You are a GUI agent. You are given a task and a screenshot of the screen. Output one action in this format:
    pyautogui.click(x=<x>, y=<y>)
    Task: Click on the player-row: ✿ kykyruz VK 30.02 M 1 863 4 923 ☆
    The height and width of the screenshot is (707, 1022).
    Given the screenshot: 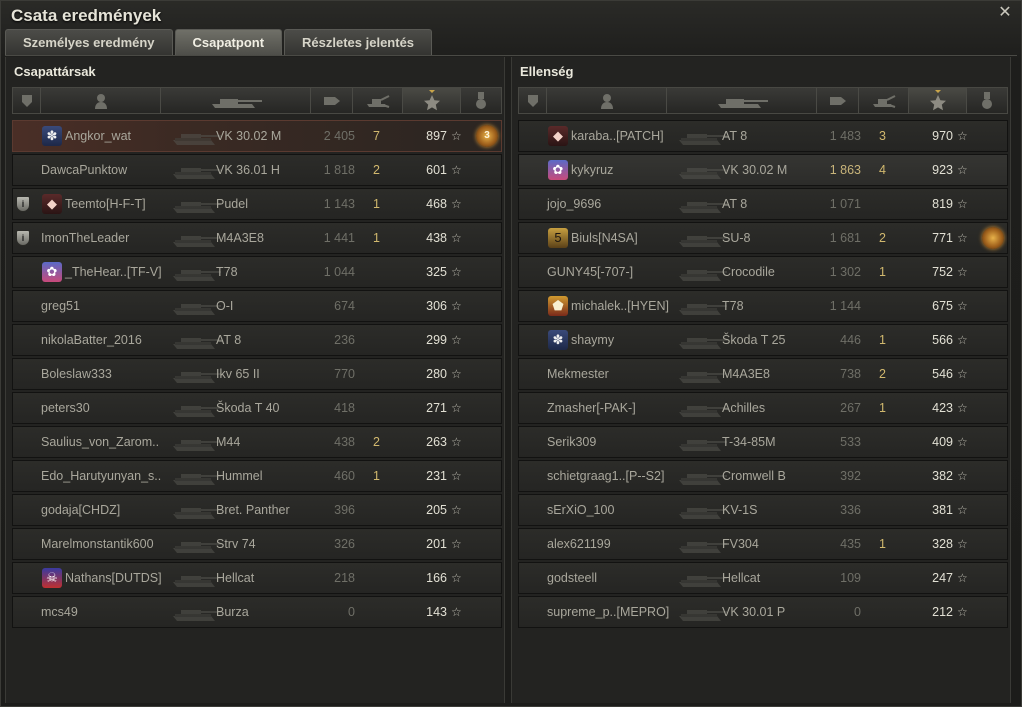 What is the action you would take?
    pyautogui.click(x=763, y=170)
    